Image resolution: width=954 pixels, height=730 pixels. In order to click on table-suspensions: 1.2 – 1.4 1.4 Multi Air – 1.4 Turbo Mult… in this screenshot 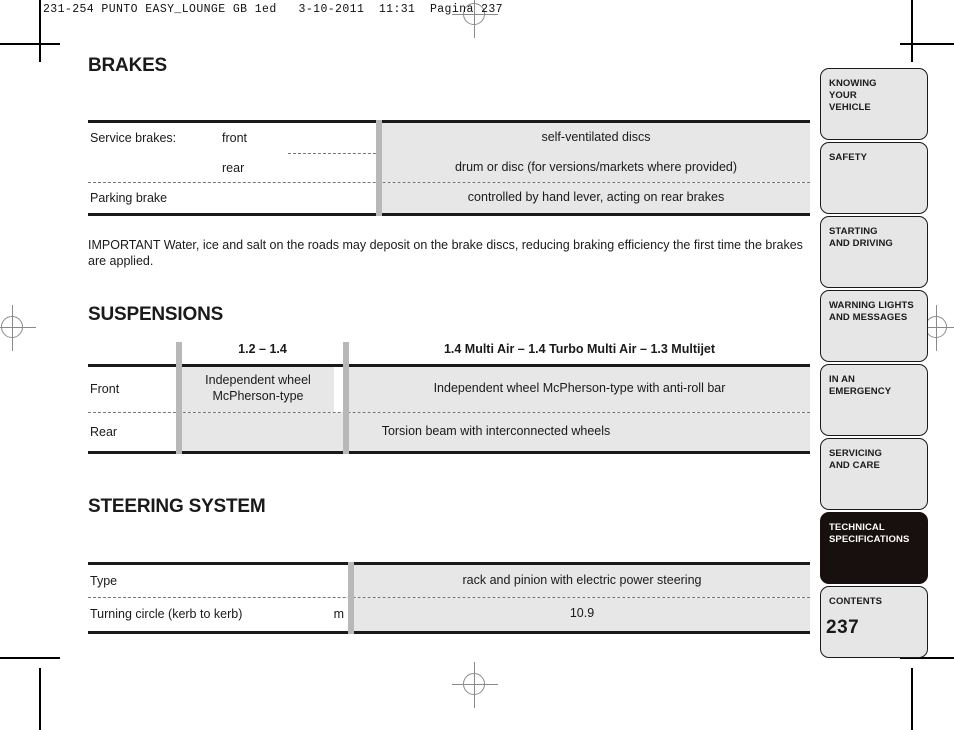, I will do `click(449, 397)`.